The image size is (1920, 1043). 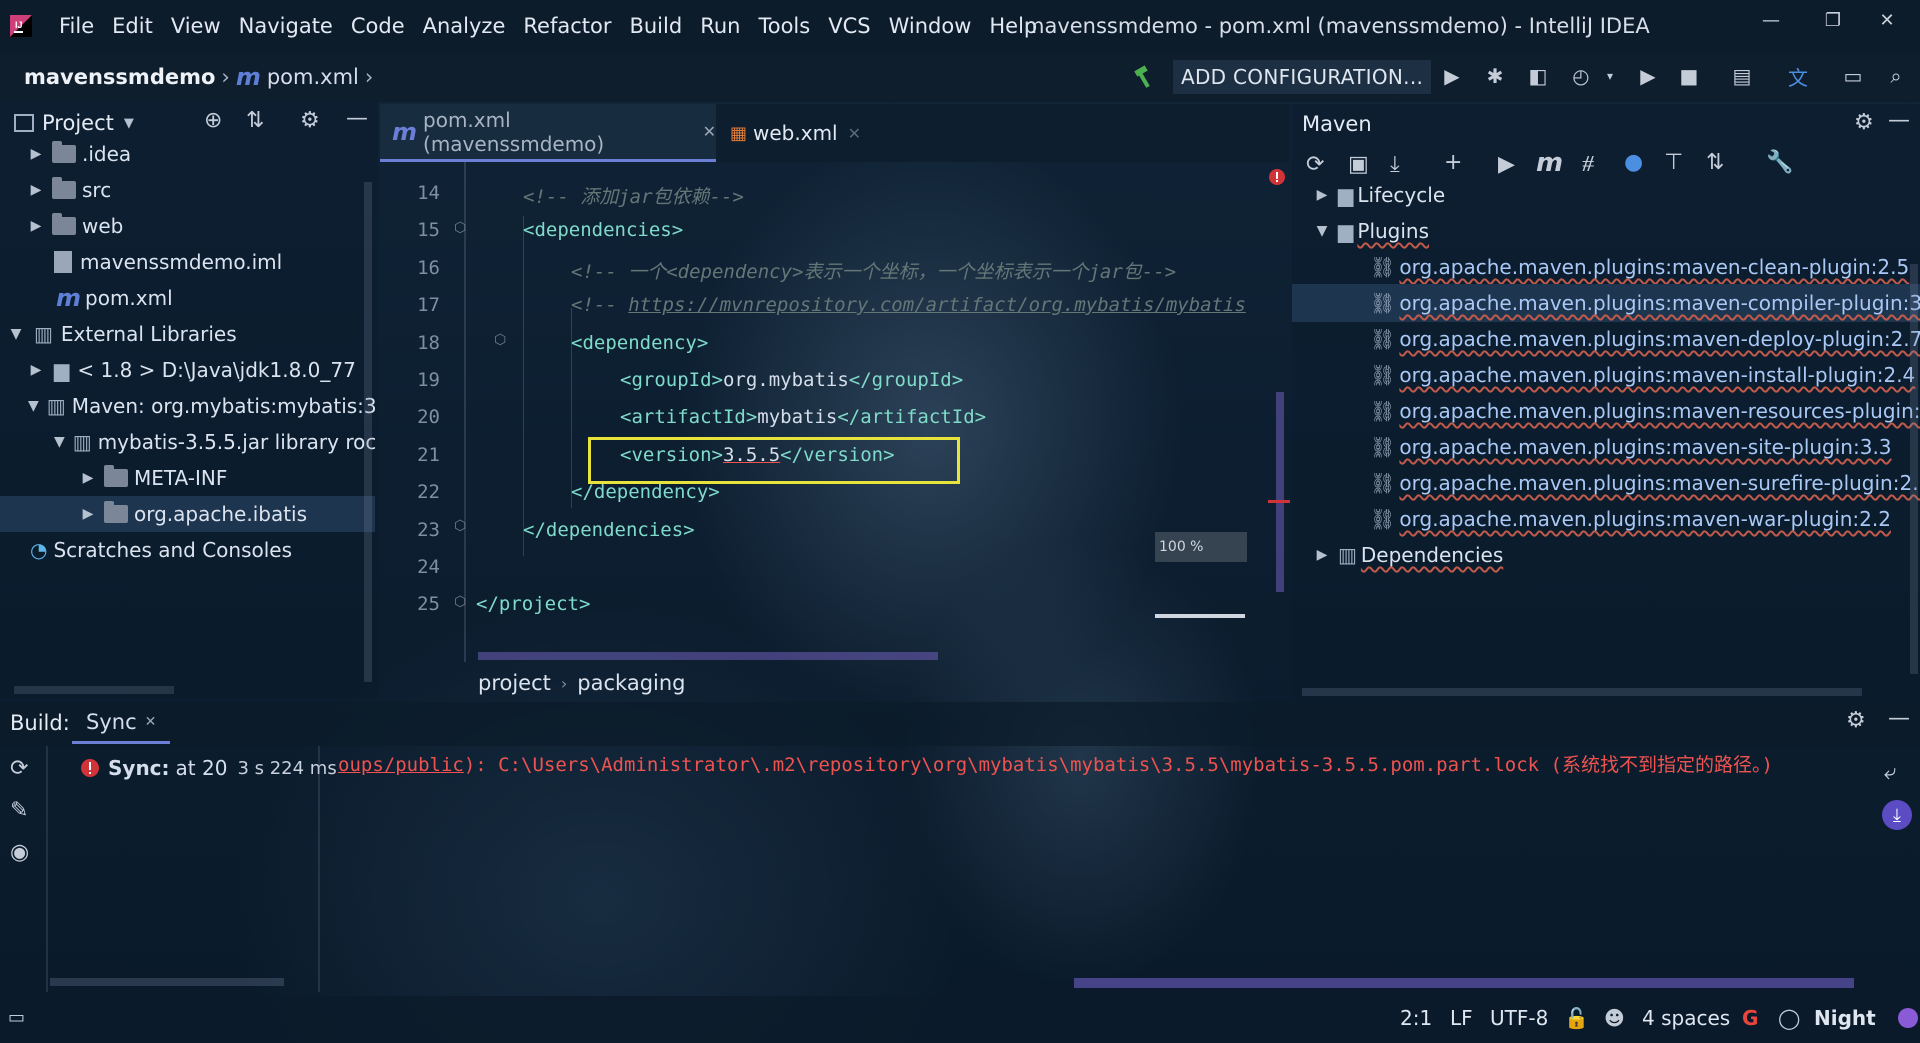 What do you see at coordinates (1853, 76) in the screenshot?
I see `presentation-icon: ▭` at bounding box center [1853, 76].